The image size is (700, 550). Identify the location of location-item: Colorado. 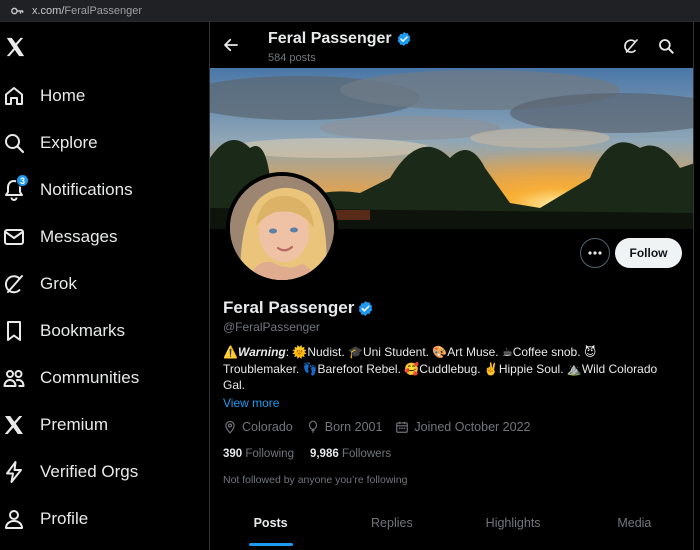
(258, 427).